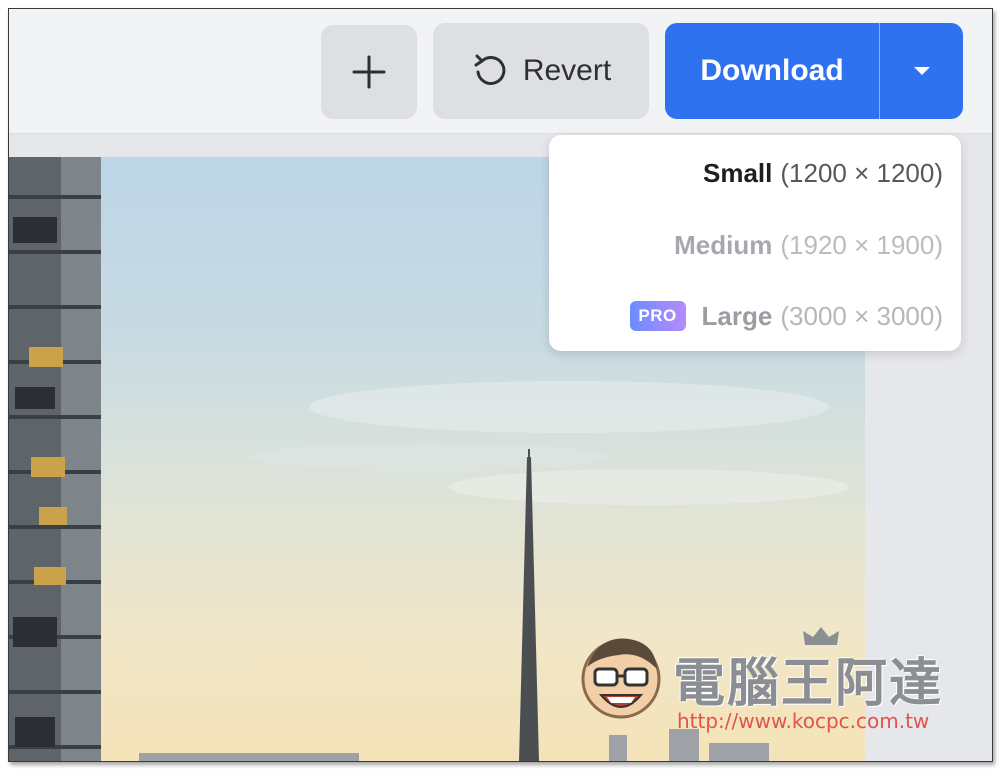 This screenshot has height=769, width=1000. I want to click on size-name: Large, so click(737, 315).